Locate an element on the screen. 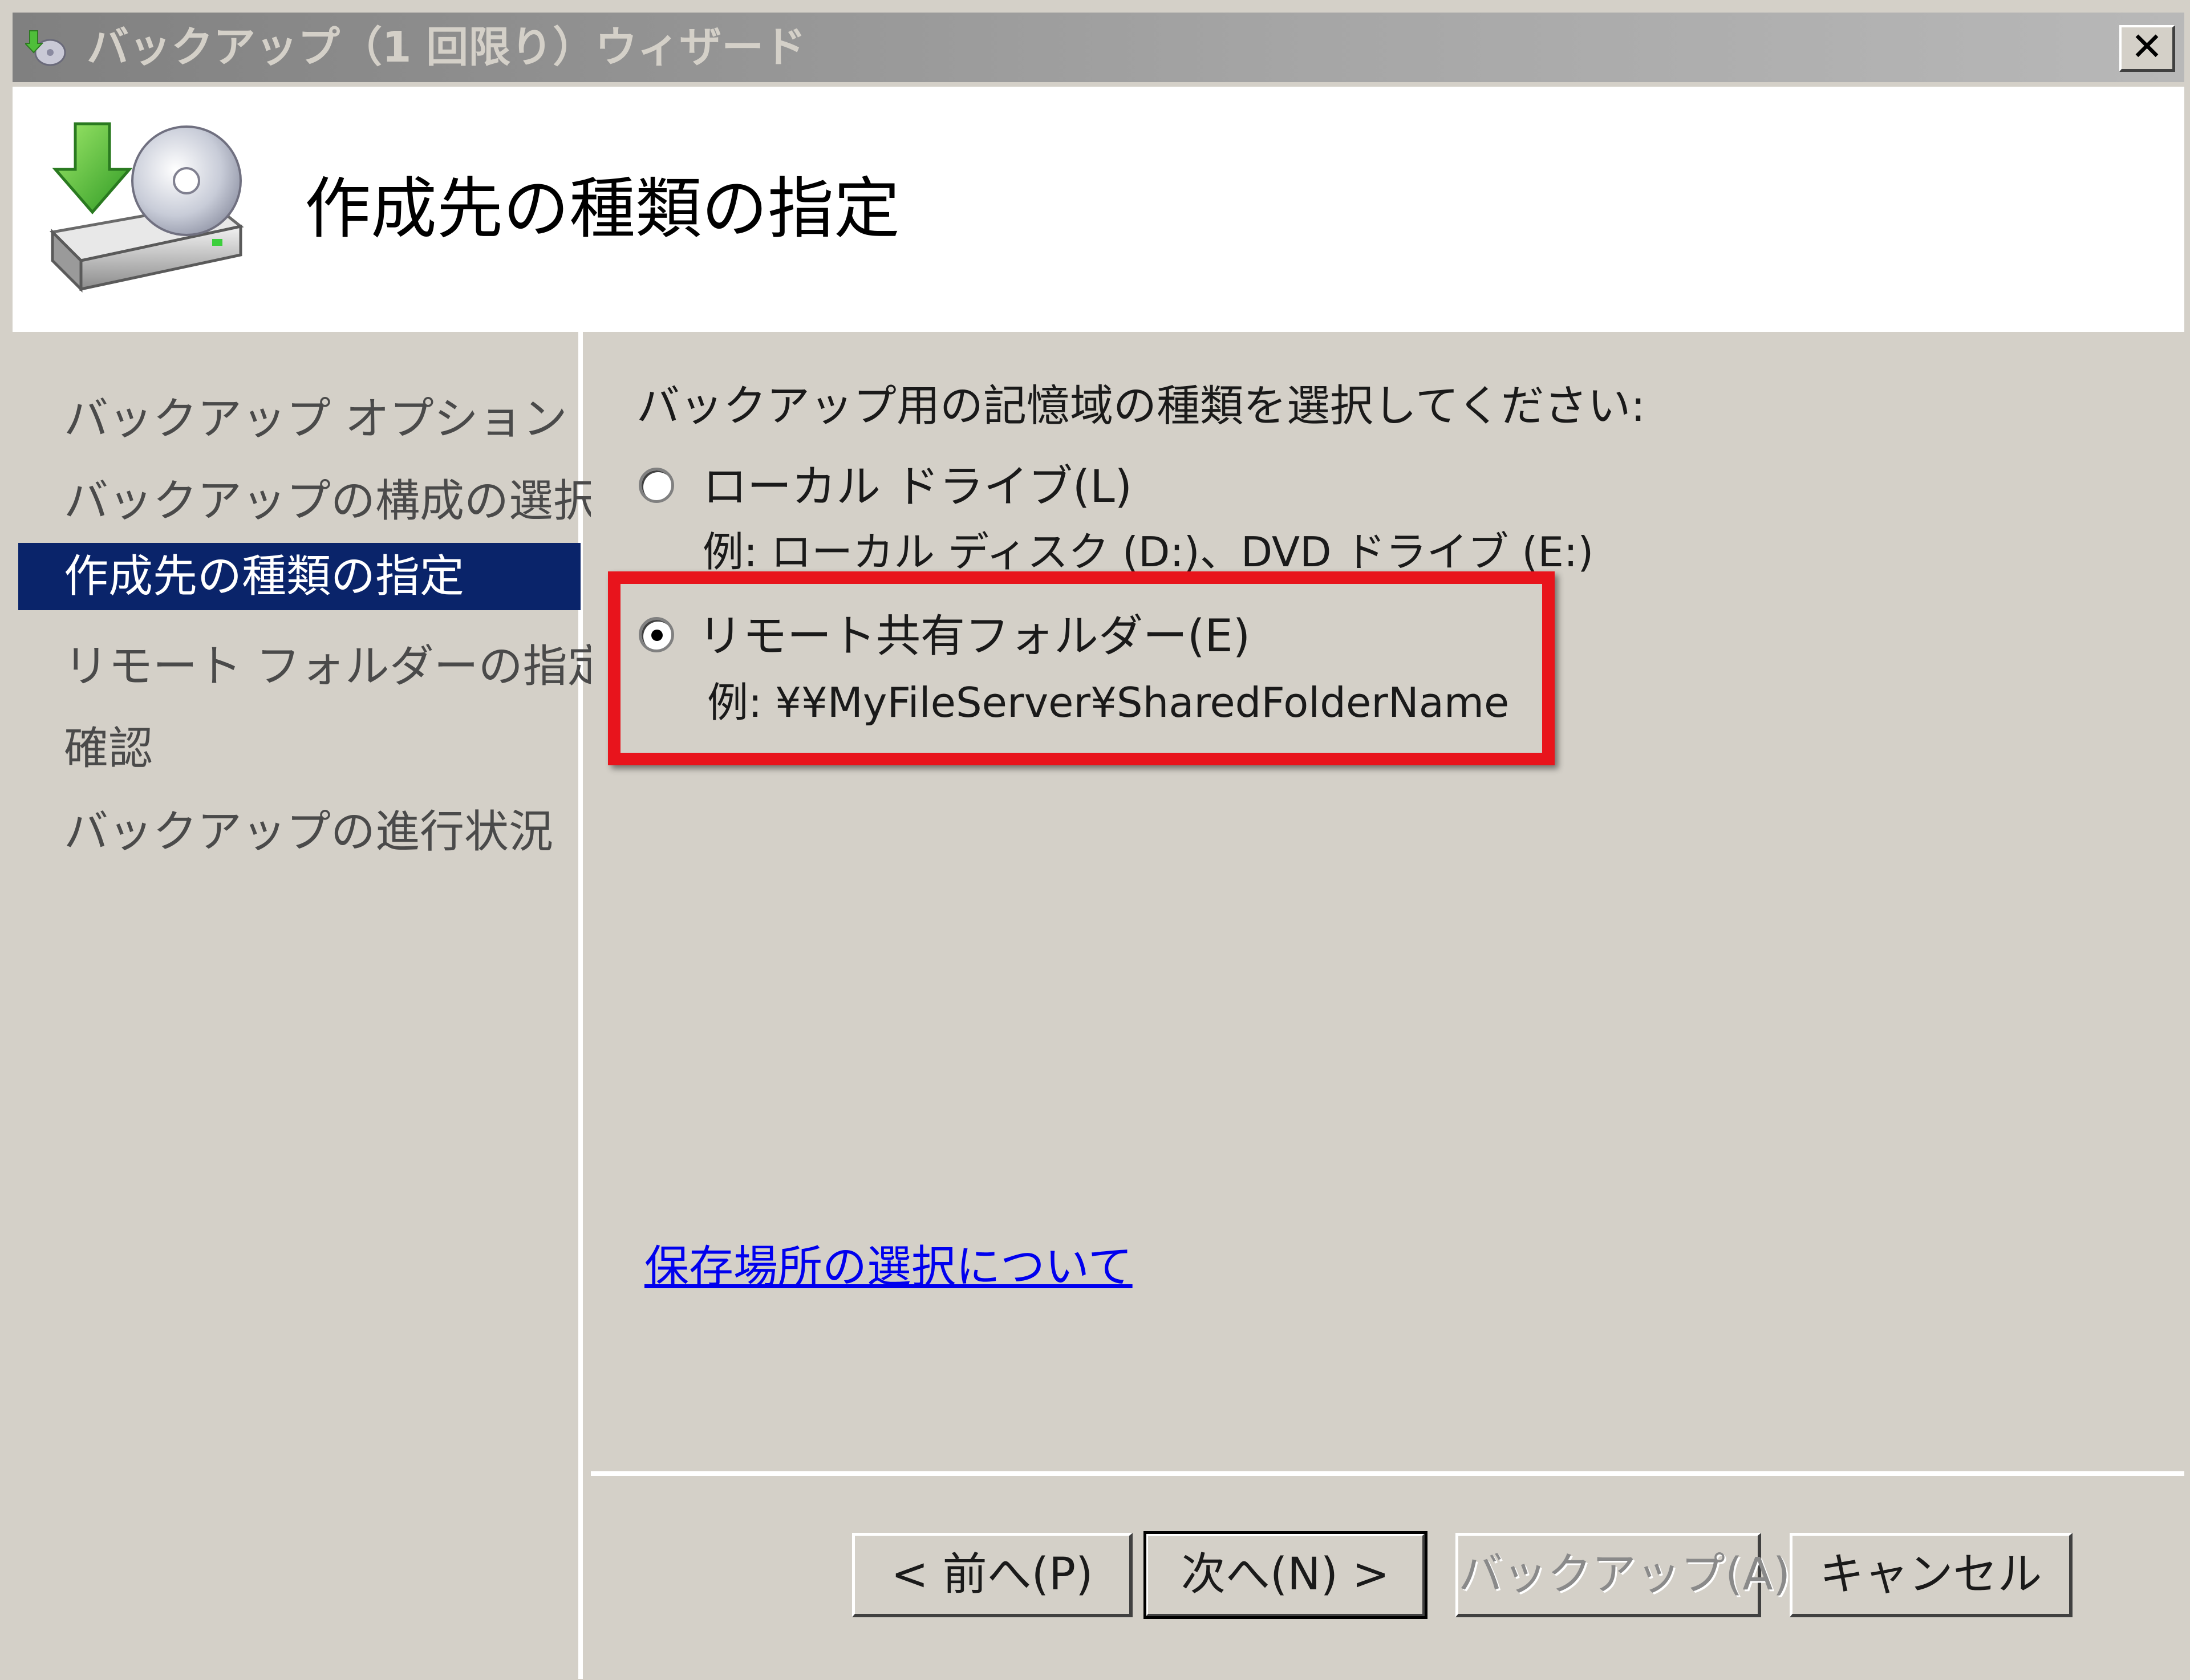  radio-selected-dot is located at coordinates (657, 635).